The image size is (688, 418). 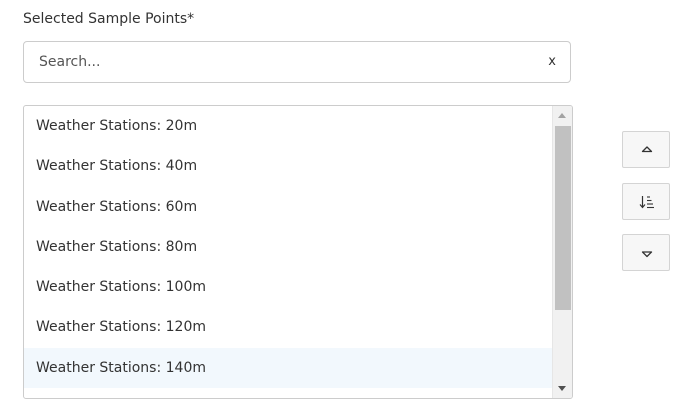 I want to click on caret-up-icon, so click(x=647, y=149).